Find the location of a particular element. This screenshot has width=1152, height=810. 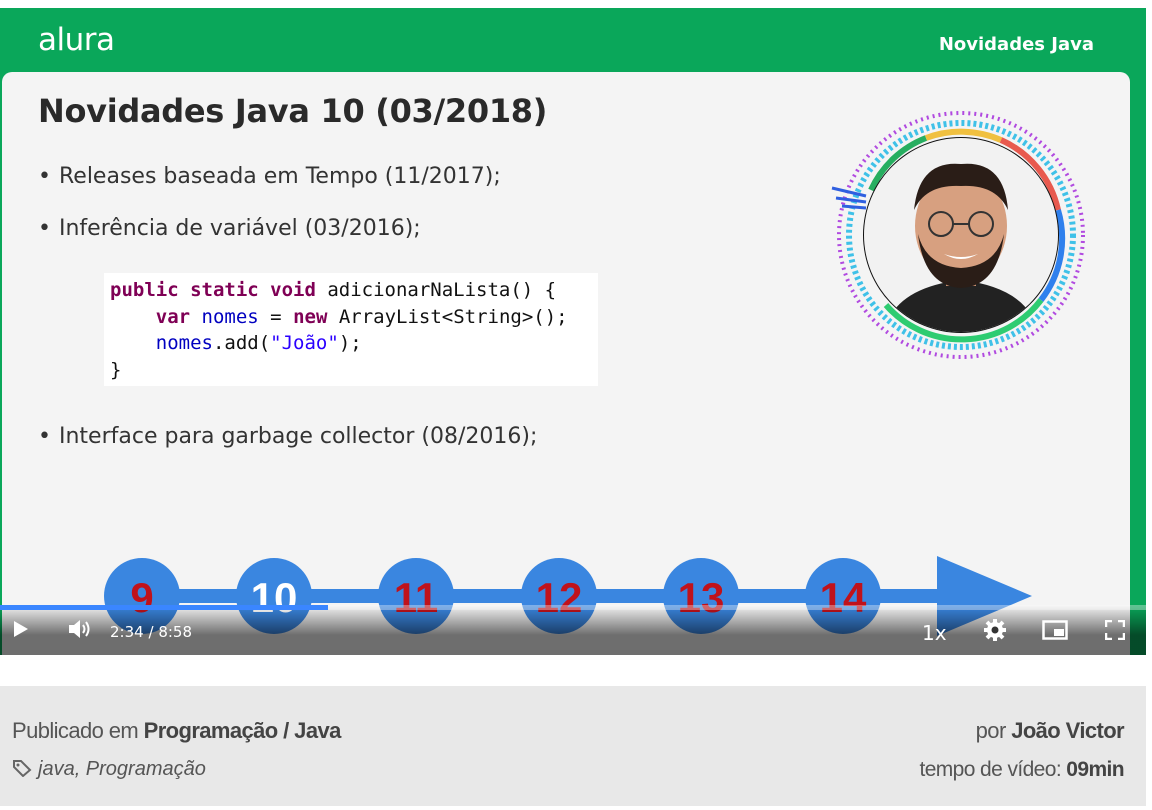

course-name: Novidades Java is located at coordinates (1016, 44).